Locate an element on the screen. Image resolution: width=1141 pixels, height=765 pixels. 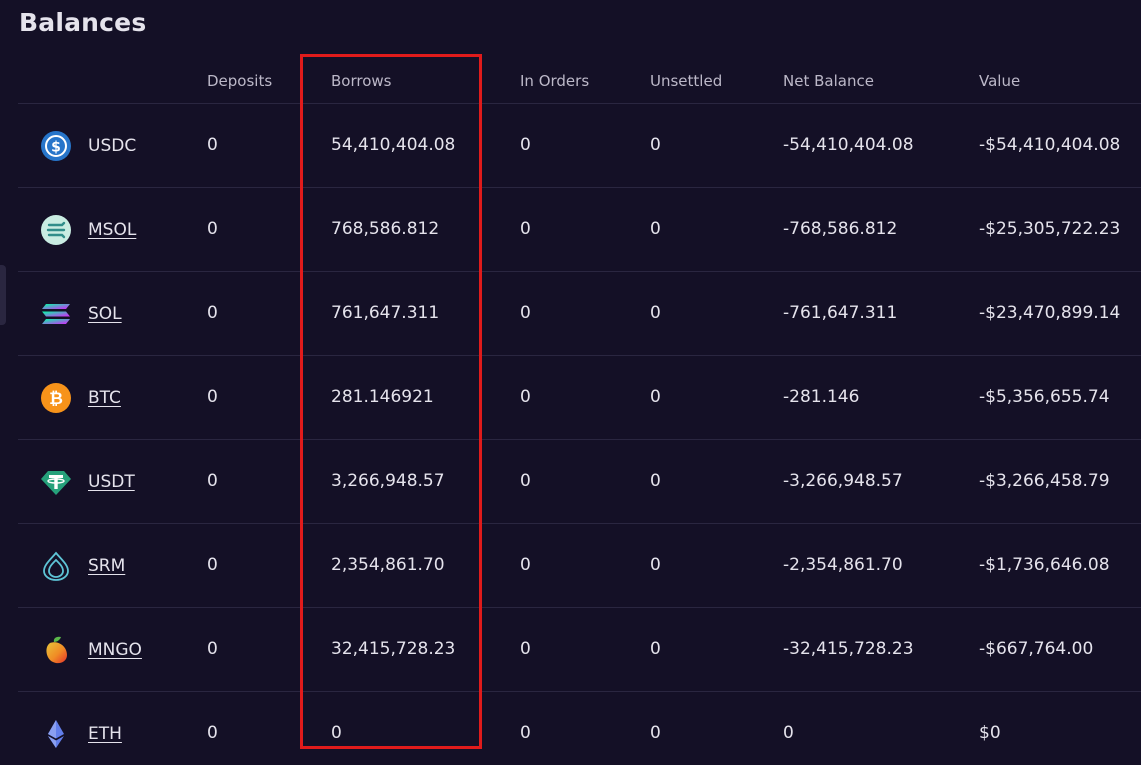
btc-icon: ₿ is located at coordinates (57, 398).